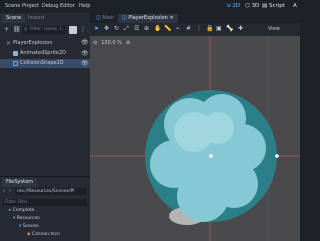 The image size is (320, 241). What do you see at coordinates (95, 43) in the screenshot?
I see `zoom-out-icon: ⊖` at bounding box center [95, 43].